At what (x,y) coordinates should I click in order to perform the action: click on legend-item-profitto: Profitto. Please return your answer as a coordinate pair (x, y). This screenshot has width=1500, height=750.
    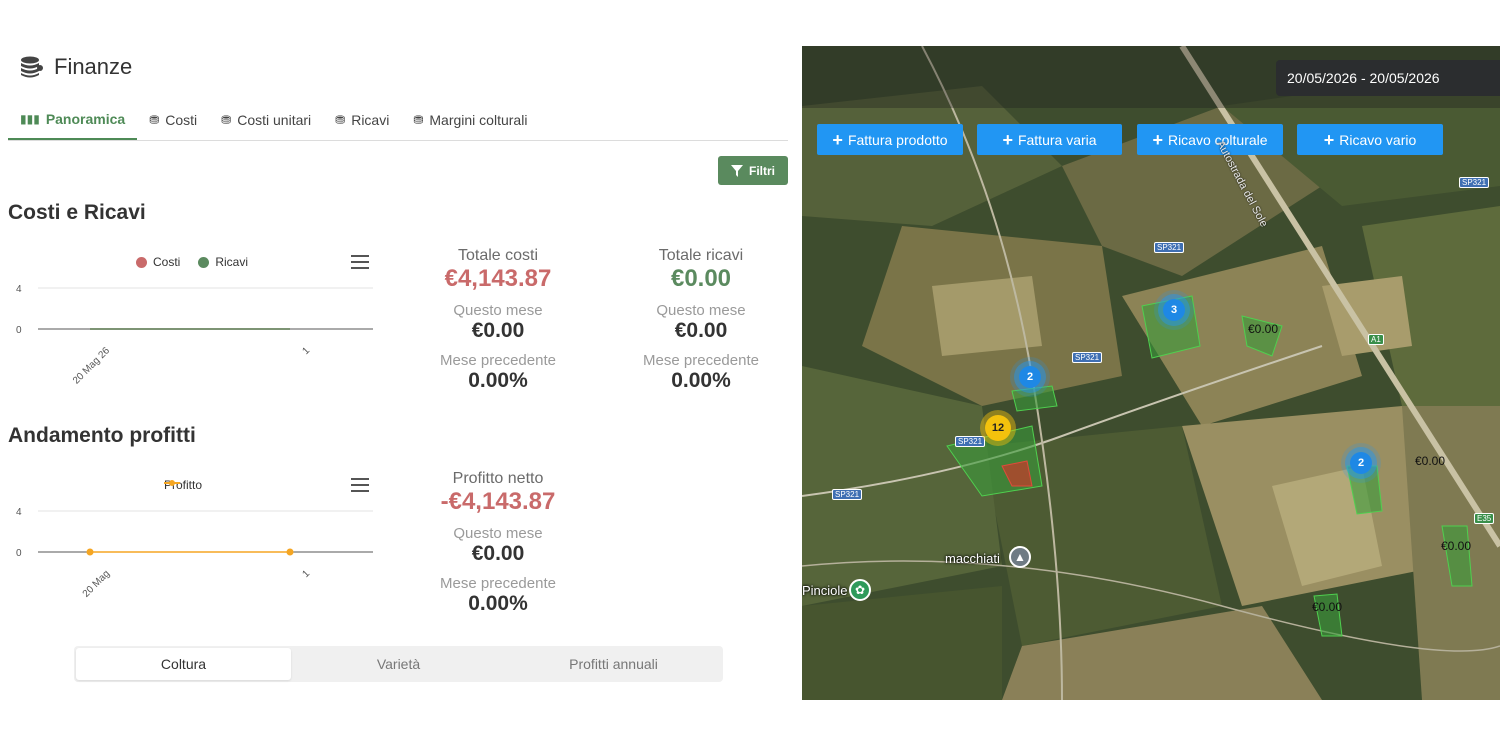
    Looking at the image, I should click on (183, 485).